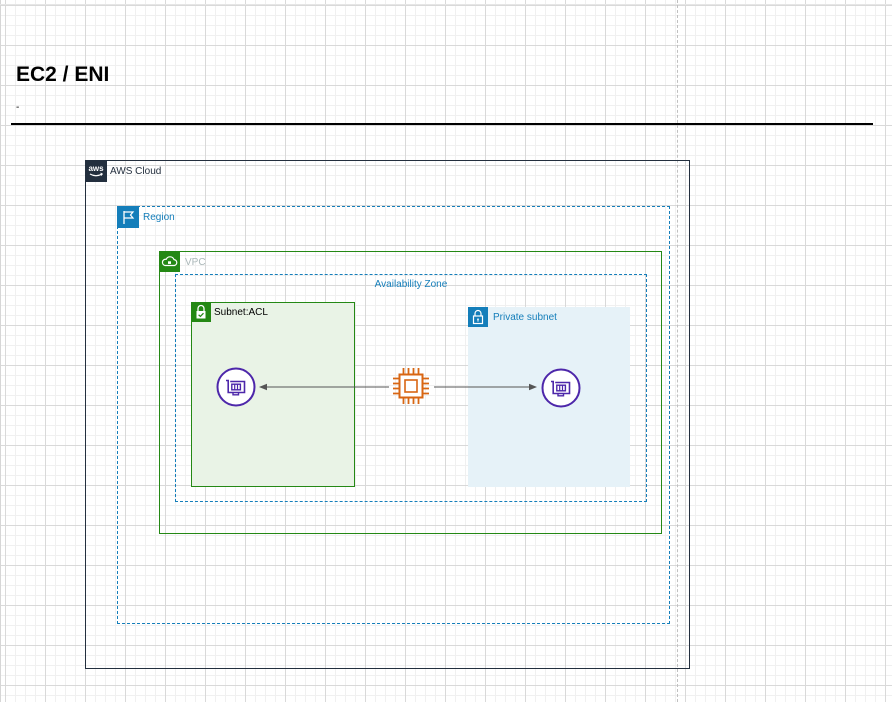 The image size is (892, 702). I want to click on ec2-instance-icon, so click(411, 386).